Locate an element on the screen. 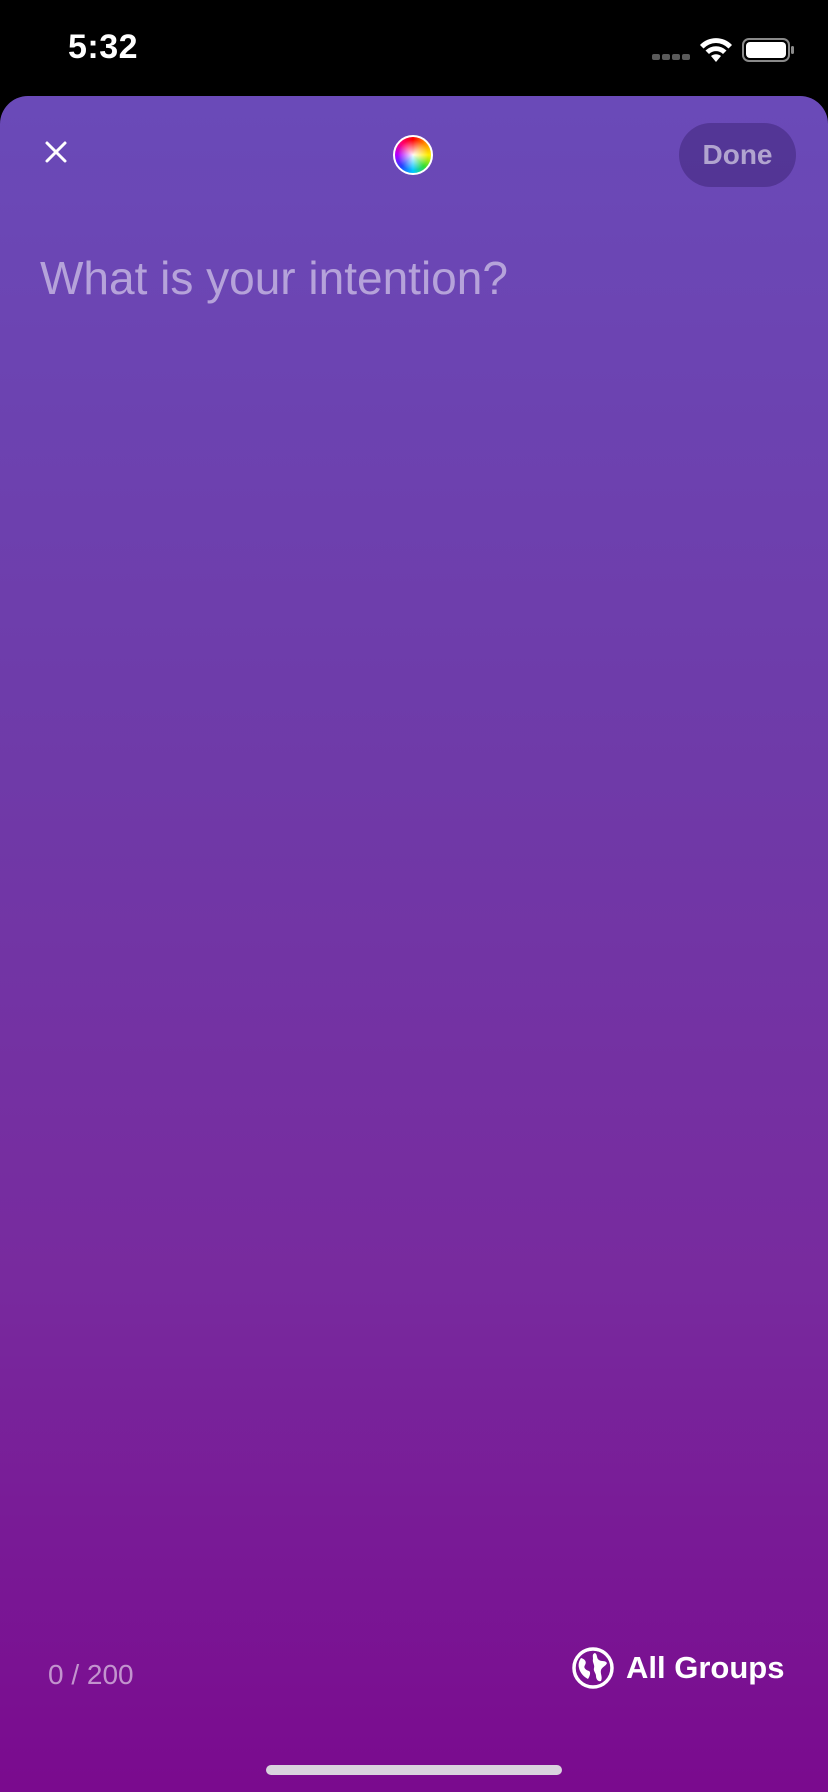  close-icon is located at coordinates (56, 152).